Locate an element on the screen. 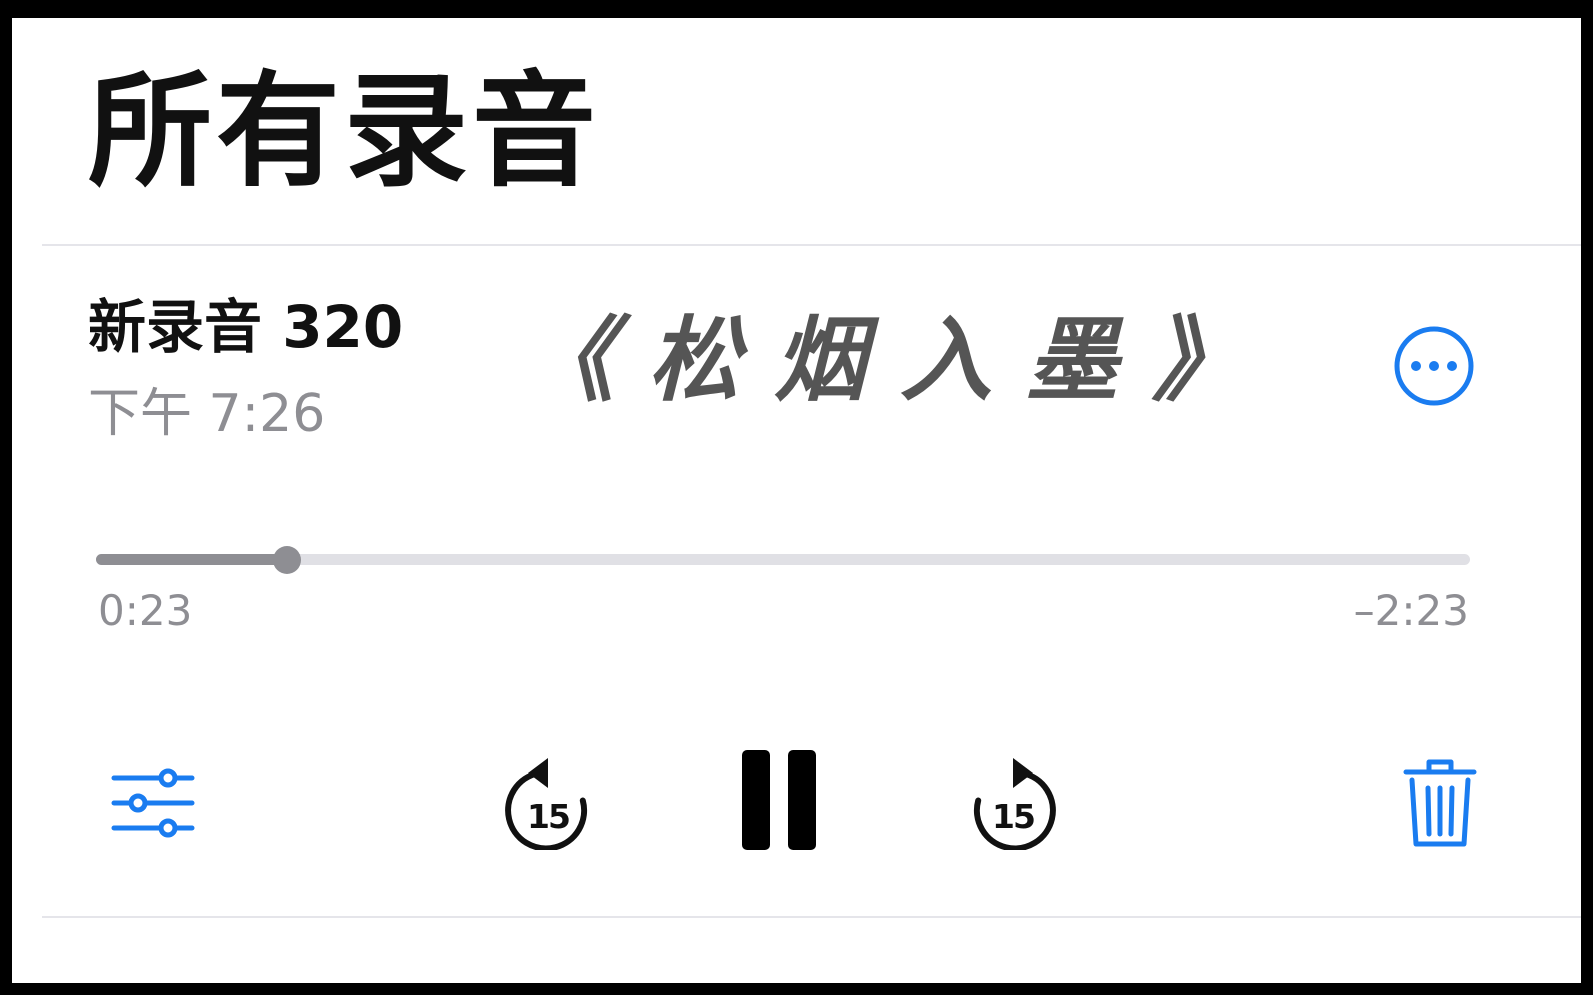  more-options-button is located at coordinates (1434, 366).